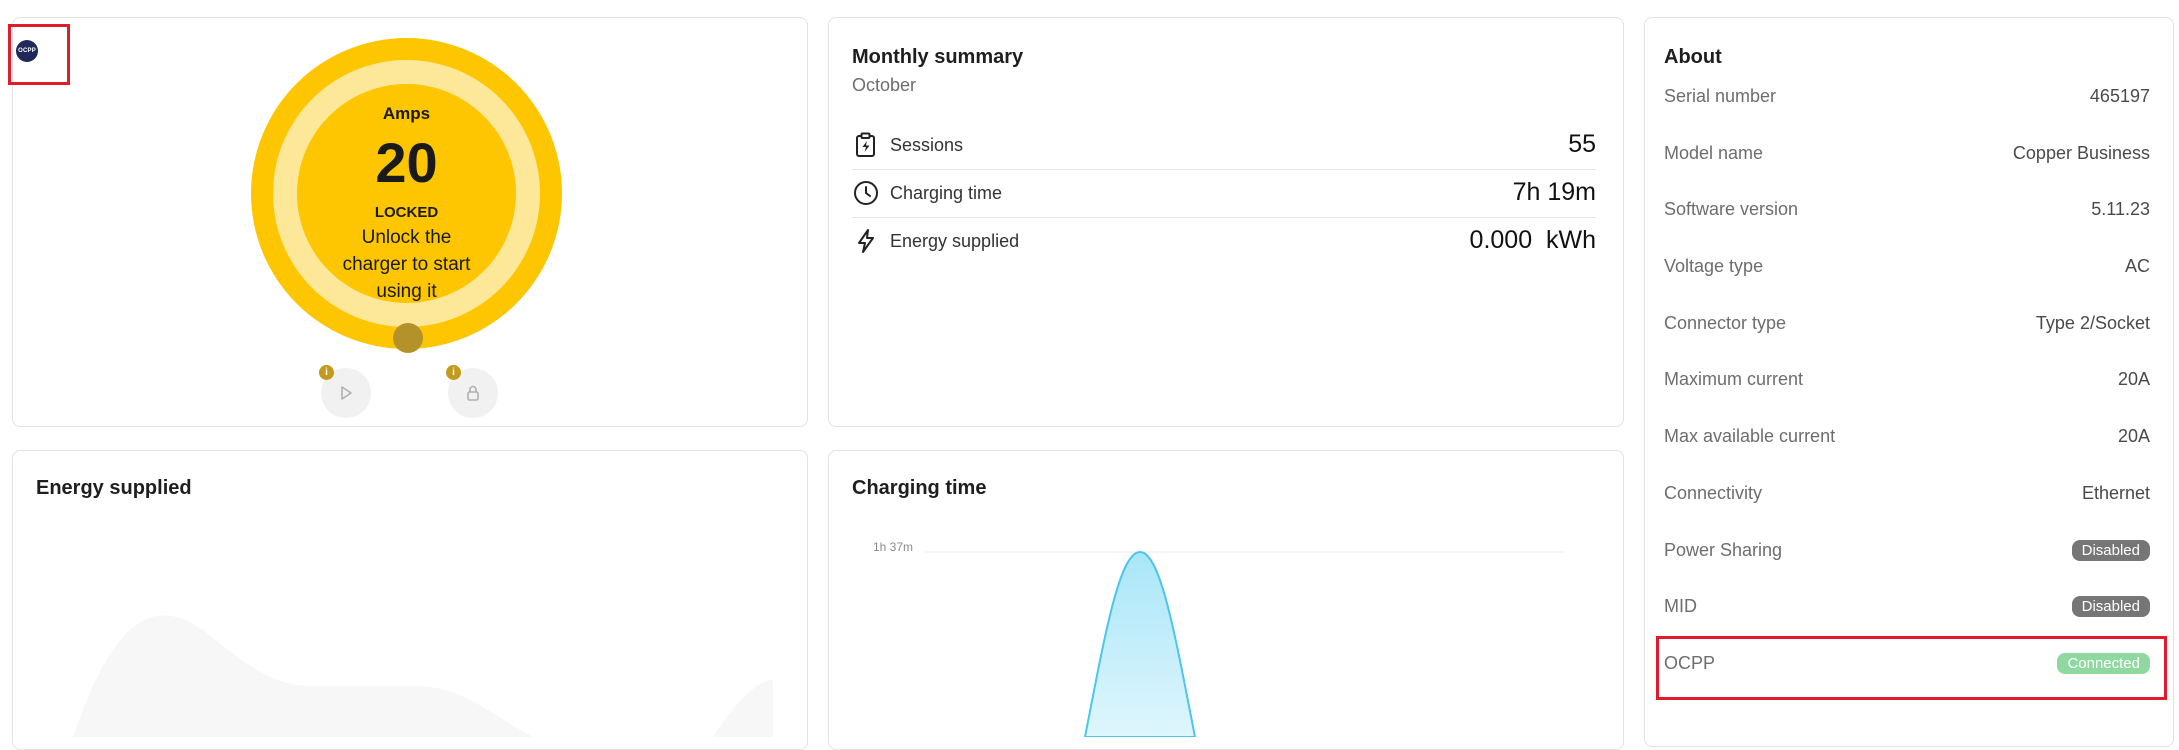 The image size is (2179, 750). Describe the element at coordinates (473, 393) in the screenshot. I see `lock-icon` at that location.